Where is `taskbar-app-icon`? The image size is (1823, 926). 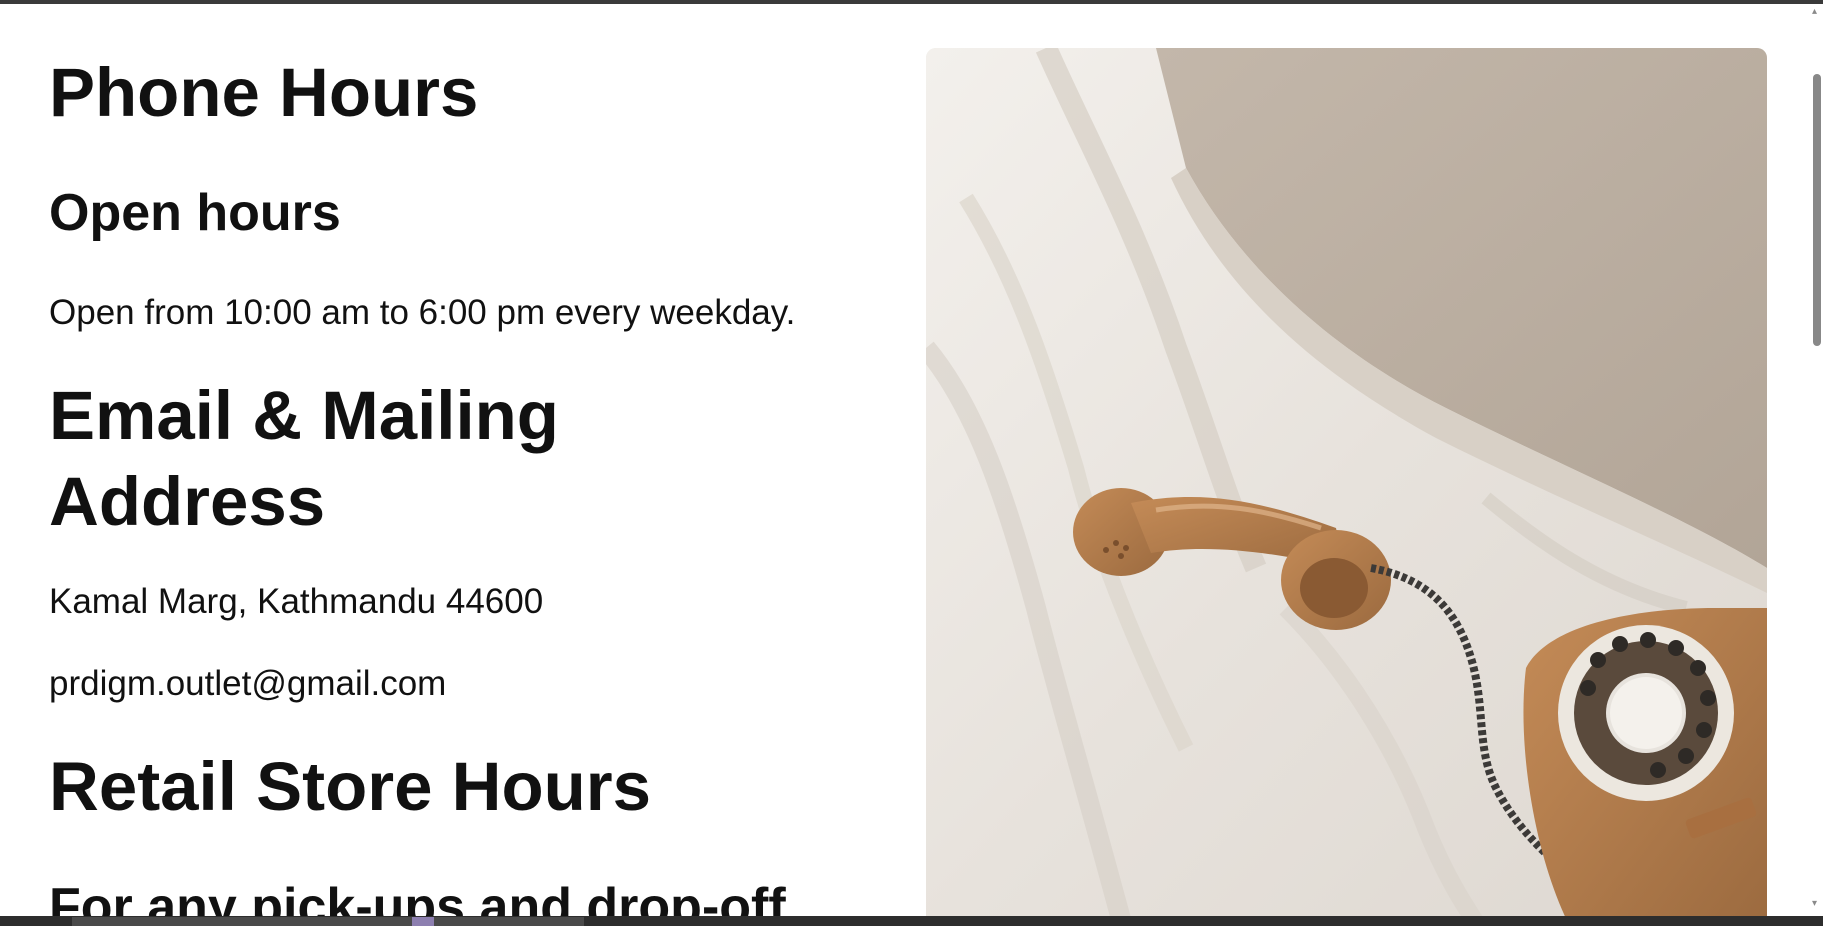
taskbar-app-icon is located at coordinates (423, 921).